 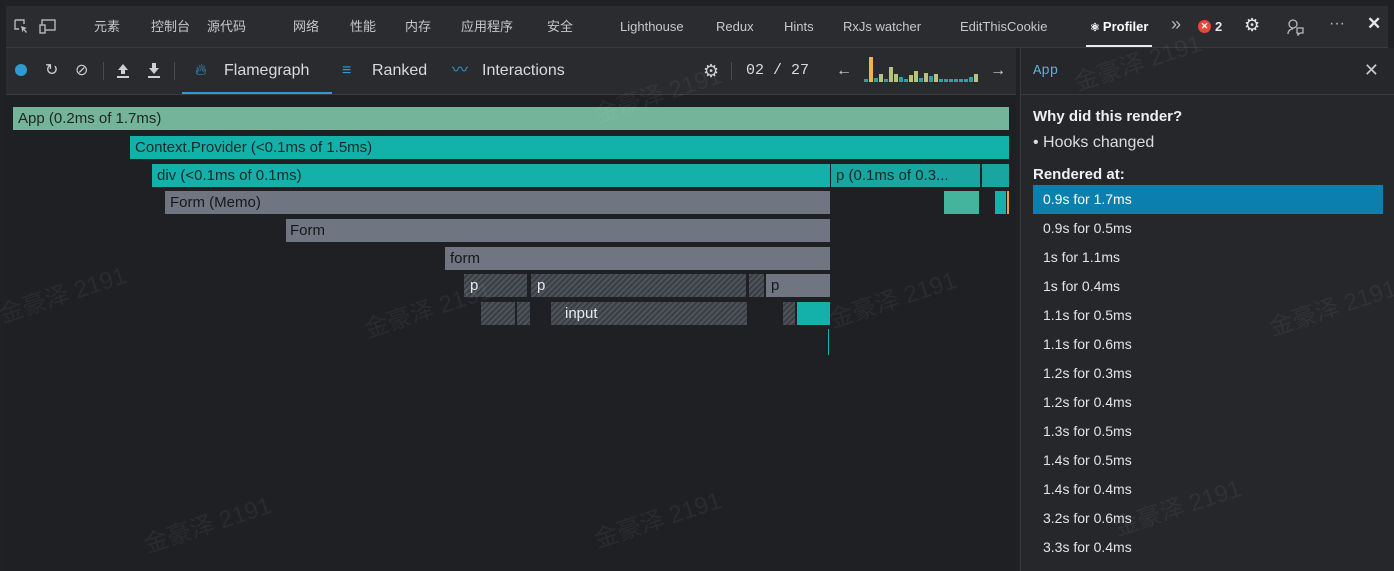 What do you see at coordinates (1176, 24) in the screenshot?
I see `more-tabs-chevron-icon: »` at bounding box center [1176, 24].